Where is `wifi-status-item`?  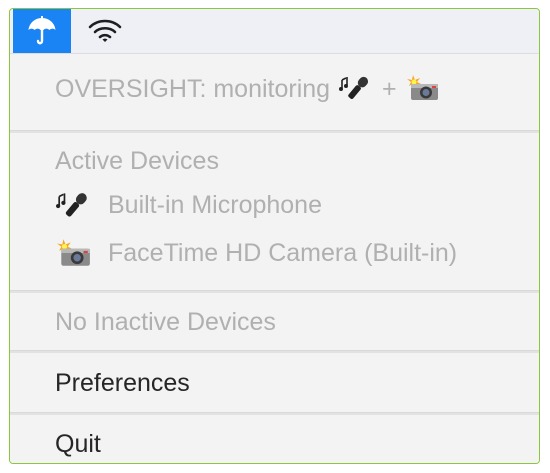 wifi-status-item is located at coordinates (105, 31).